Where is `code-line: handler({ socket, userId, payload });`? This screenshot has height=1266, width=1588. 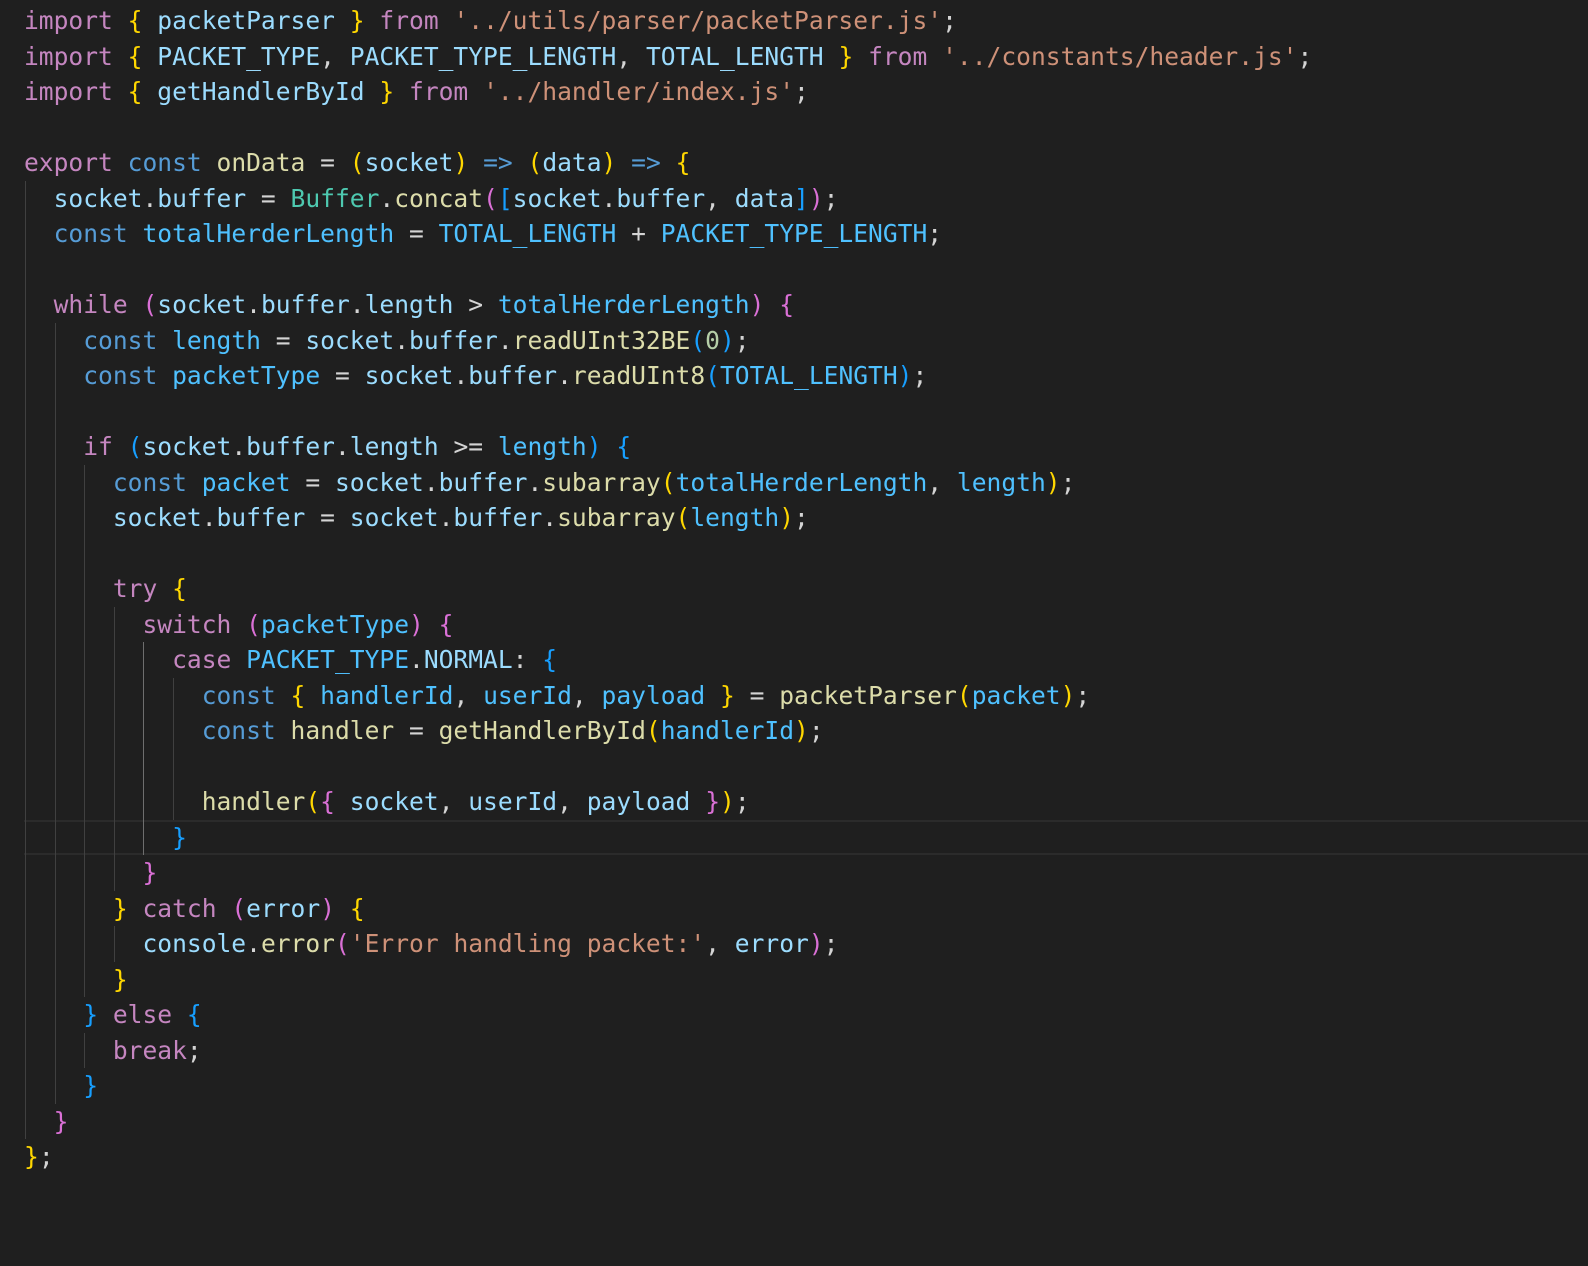 code-line: handler({ socket, userId, payload }); is located at coordinates (806, 802).